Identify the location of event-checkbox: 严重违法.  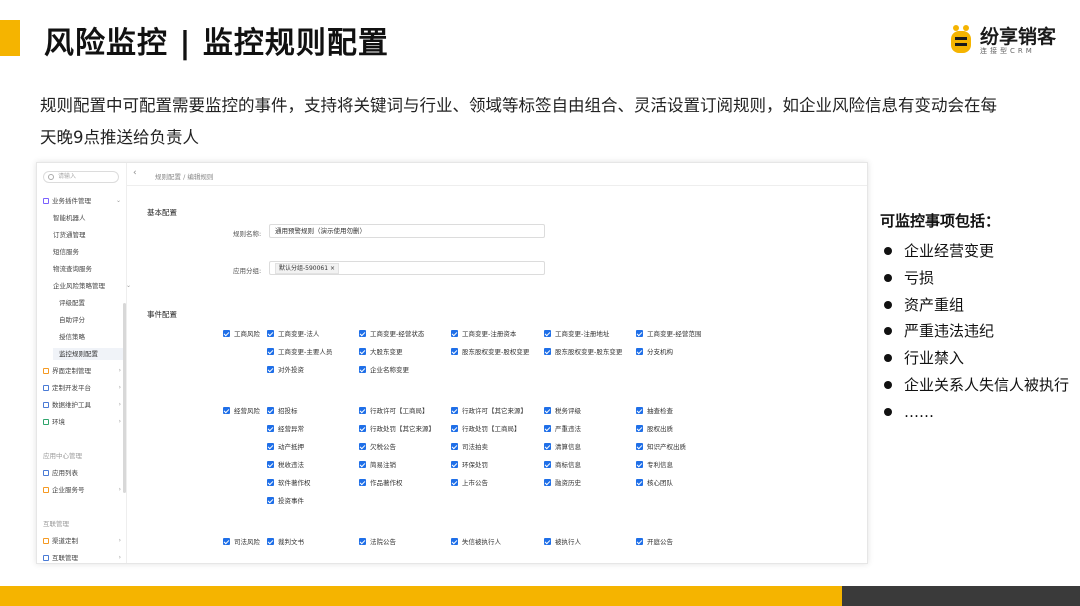
(562, 430).